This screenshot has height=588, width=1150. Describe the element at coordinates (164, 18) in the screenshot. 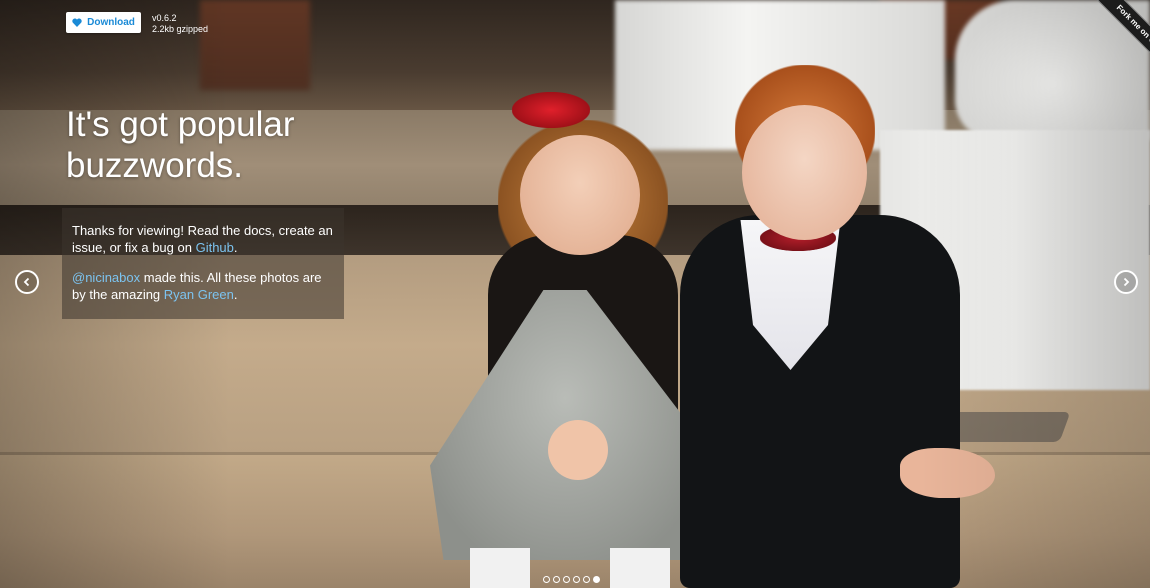

I see `version-number: v0.6.2` at that location.